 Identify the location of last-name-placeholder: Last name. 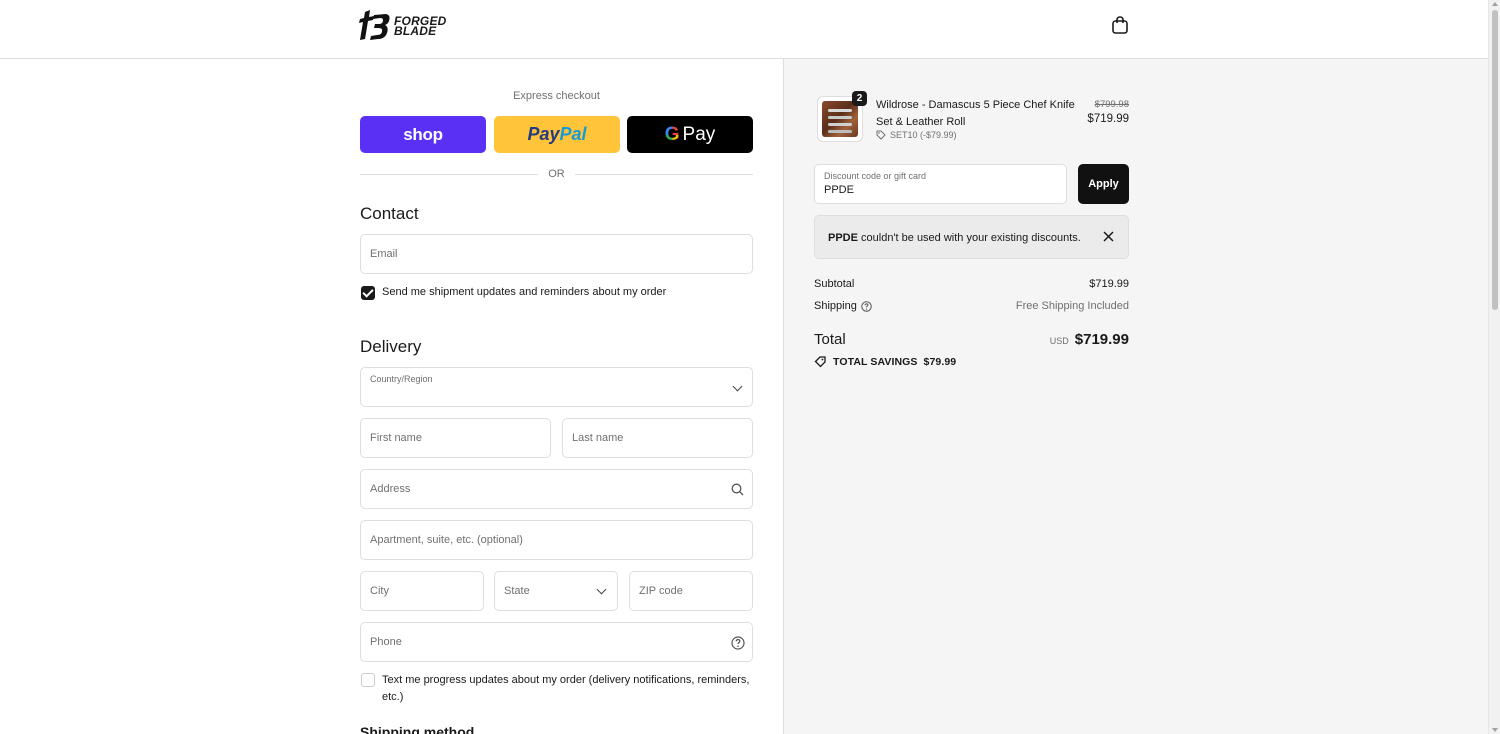
(598, 438).